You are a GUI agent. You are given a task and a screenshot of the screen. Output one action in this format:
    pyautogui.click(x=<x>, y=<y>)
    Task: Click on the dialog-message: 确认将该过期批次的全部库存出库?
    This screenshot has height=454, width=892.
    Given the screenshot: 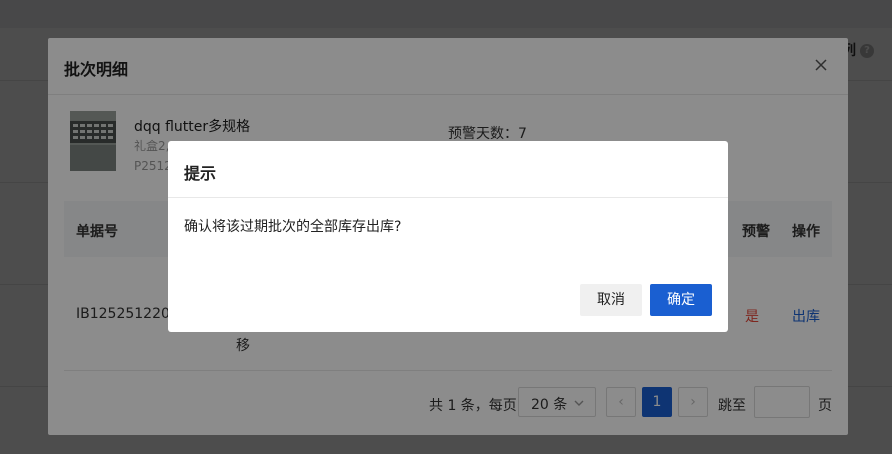 What is the action you would take?
    pyautogui.click(x=293, y=227)
    